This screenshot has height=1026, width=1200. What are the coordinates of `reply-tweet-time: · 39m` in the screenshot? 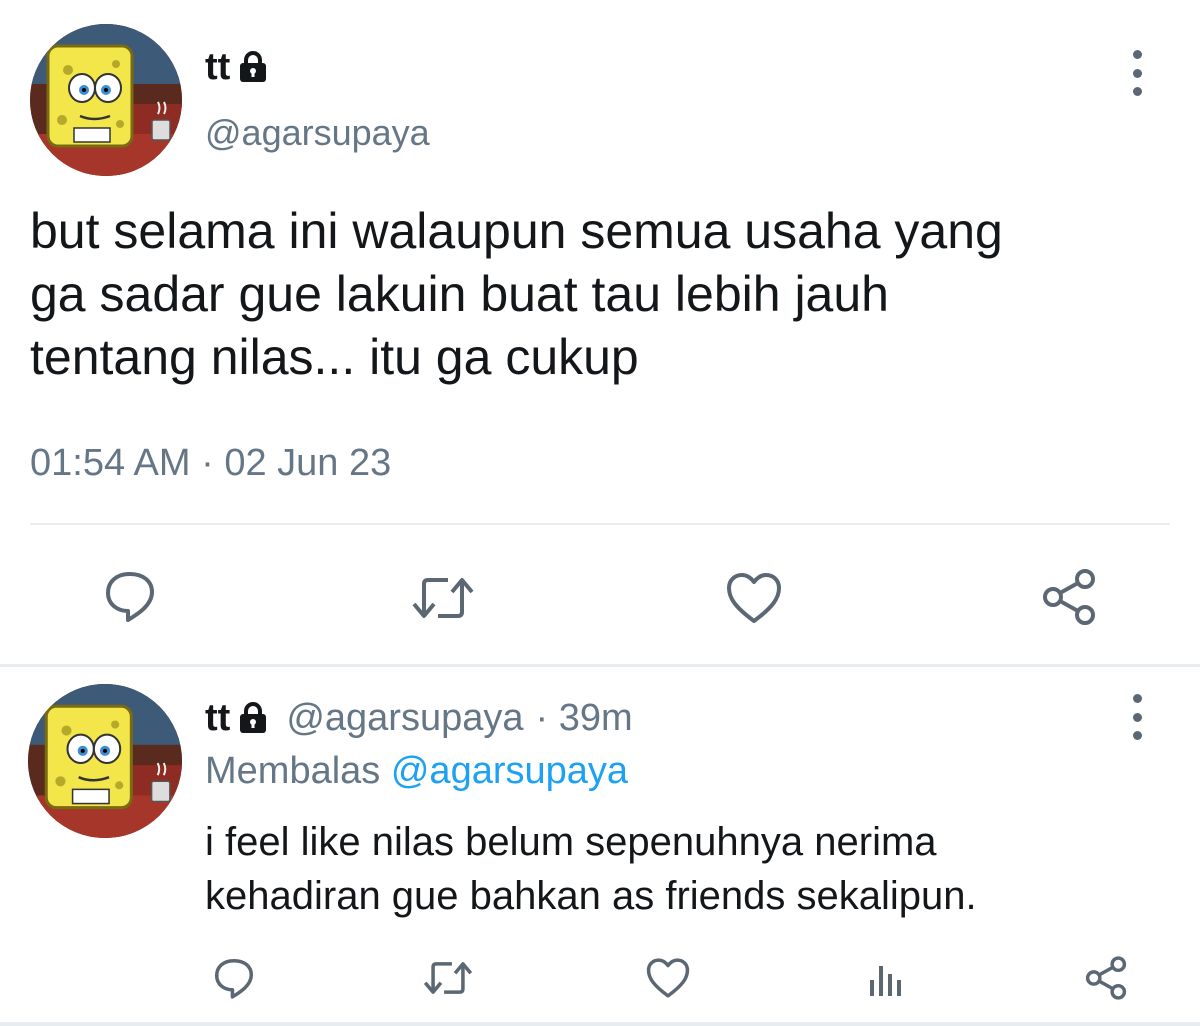 It's located at (584, 717).